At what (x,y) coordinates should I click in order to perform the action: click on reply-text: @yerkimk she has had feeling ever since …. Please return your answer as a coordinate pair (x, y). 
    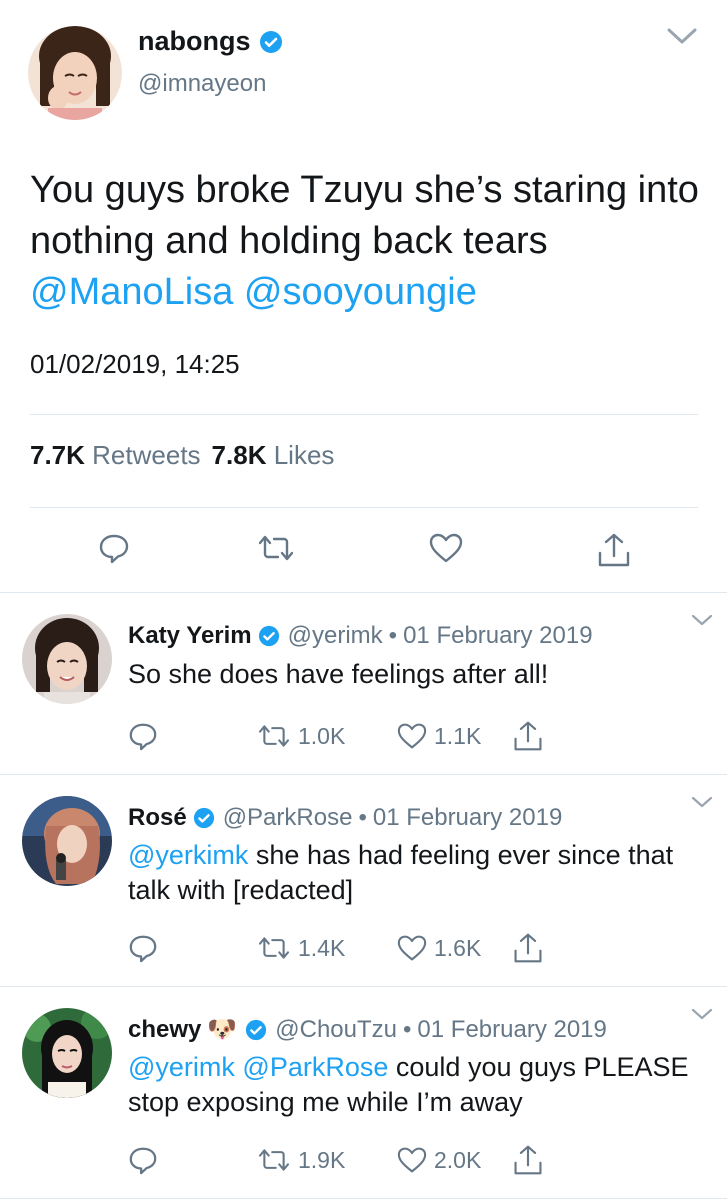
    Looking at the image, I should click on (418, 873).